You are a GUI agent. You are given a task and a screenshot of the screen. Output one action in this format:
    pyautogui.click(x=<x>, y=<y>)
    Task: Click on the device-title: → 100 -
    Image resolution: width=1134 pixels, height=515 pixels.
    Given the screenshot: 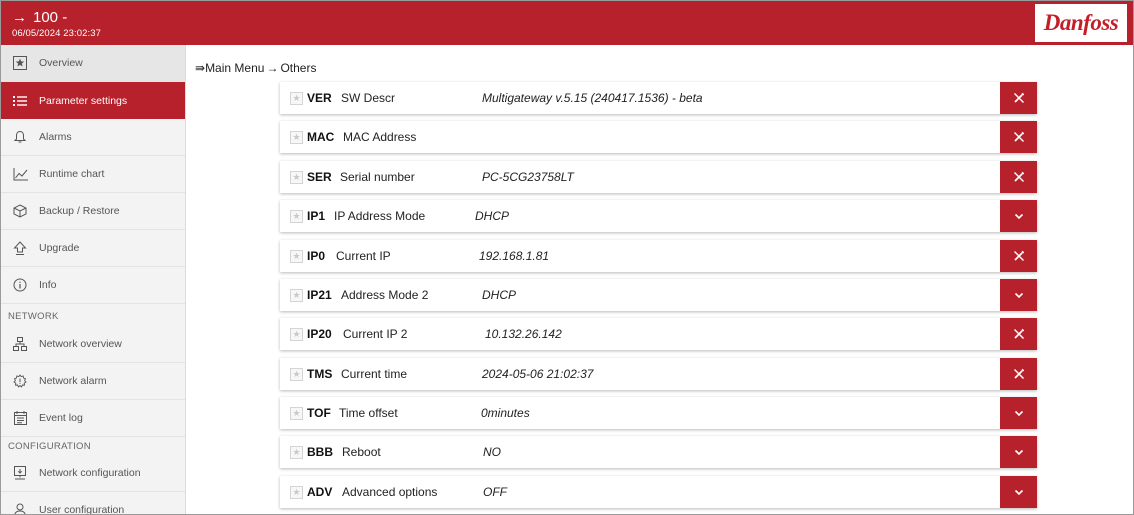 What is the action you would take?
    pyautogui.click(x=39, y=18)
    